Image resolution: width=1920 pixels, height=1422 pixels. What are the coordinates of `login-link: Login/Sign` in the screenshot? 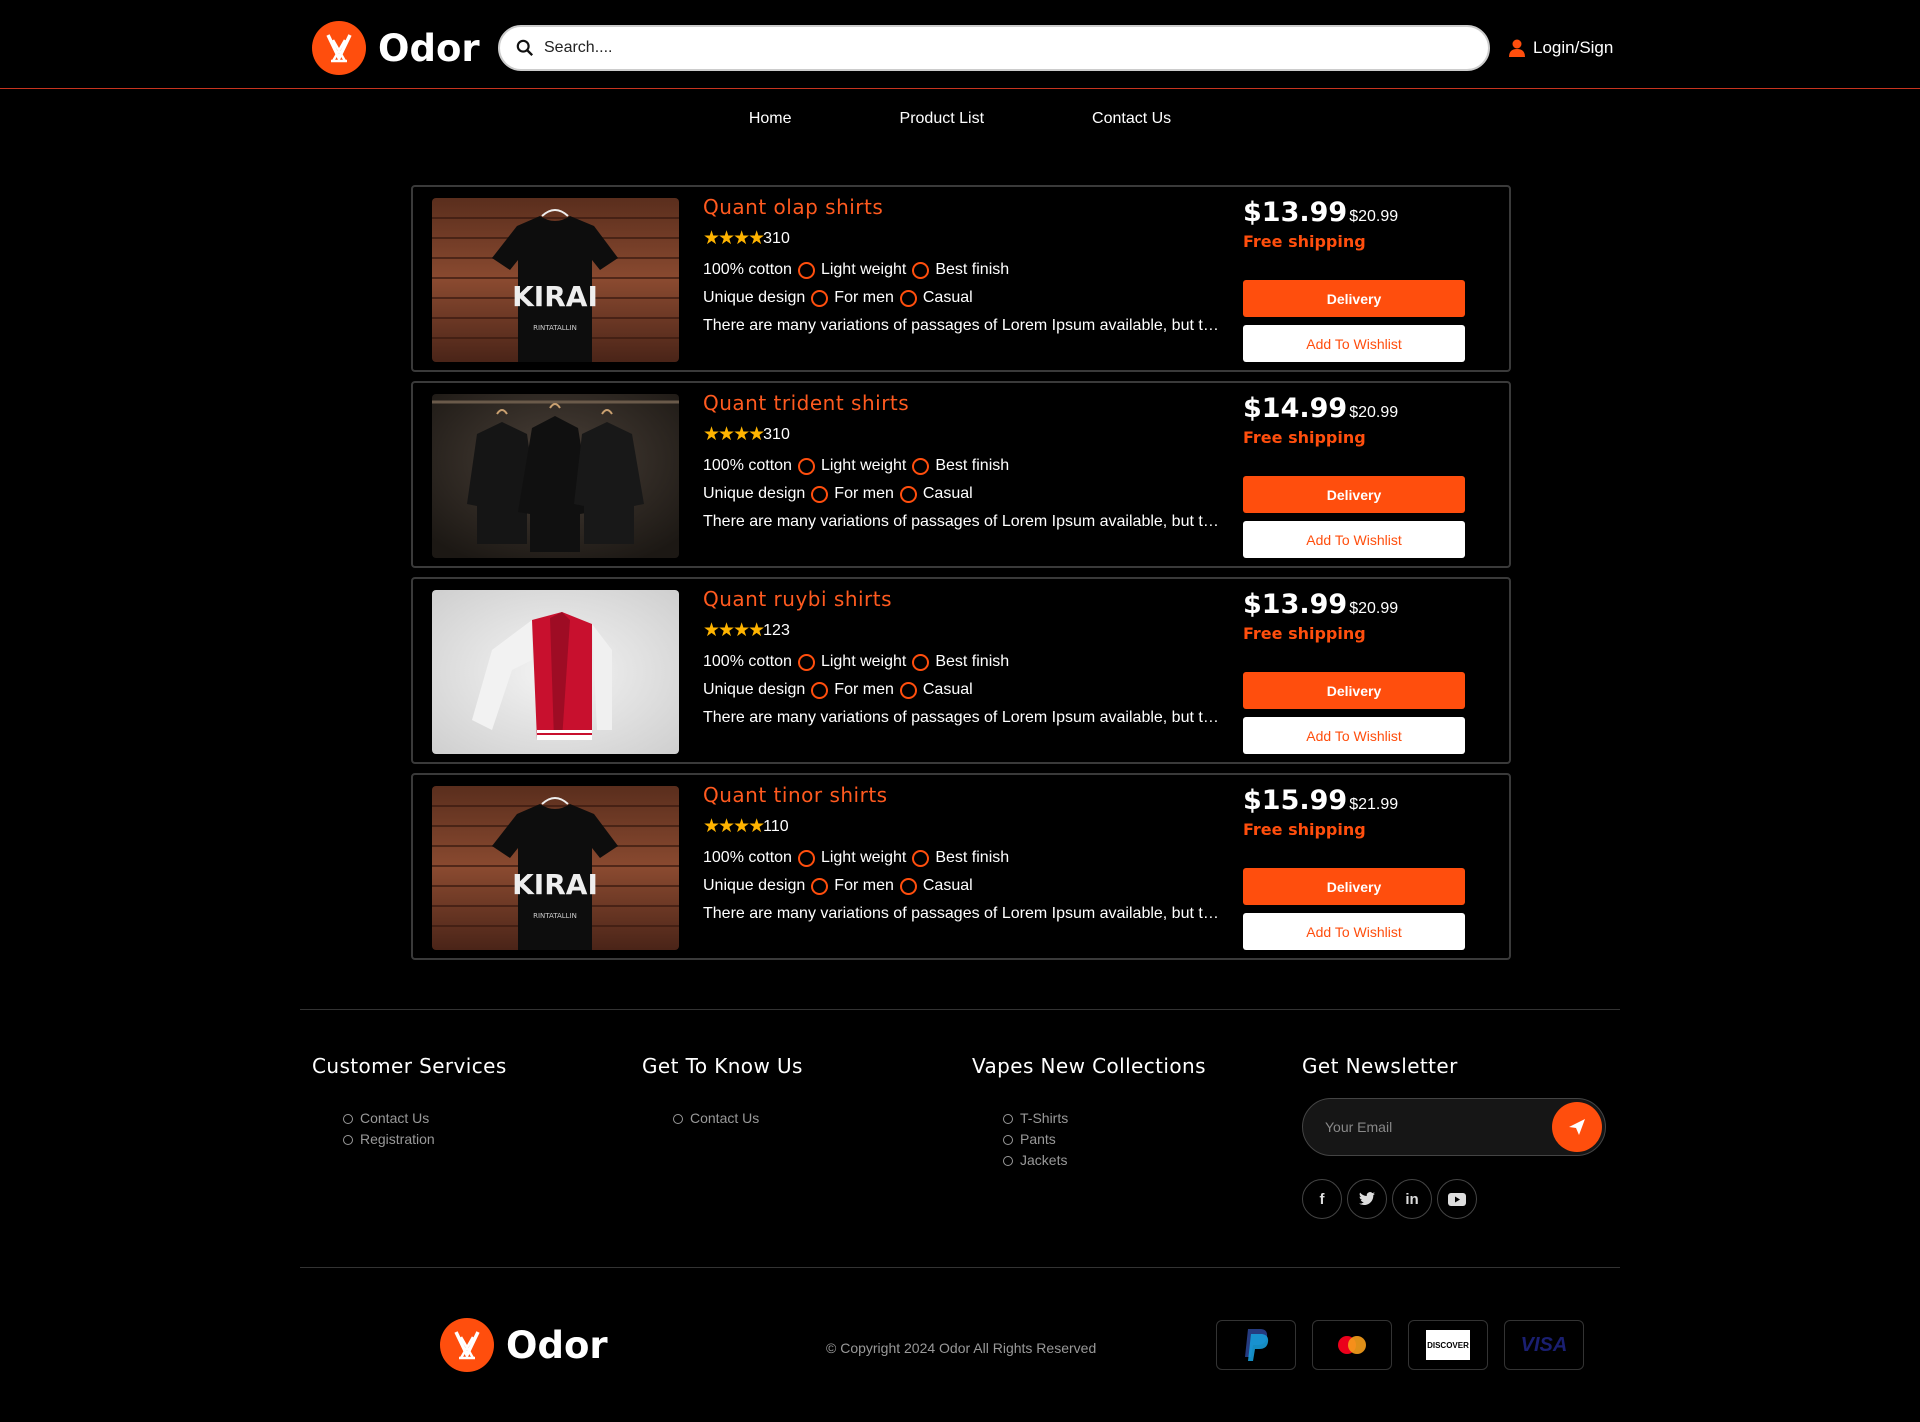 It's located at (1561, 48).